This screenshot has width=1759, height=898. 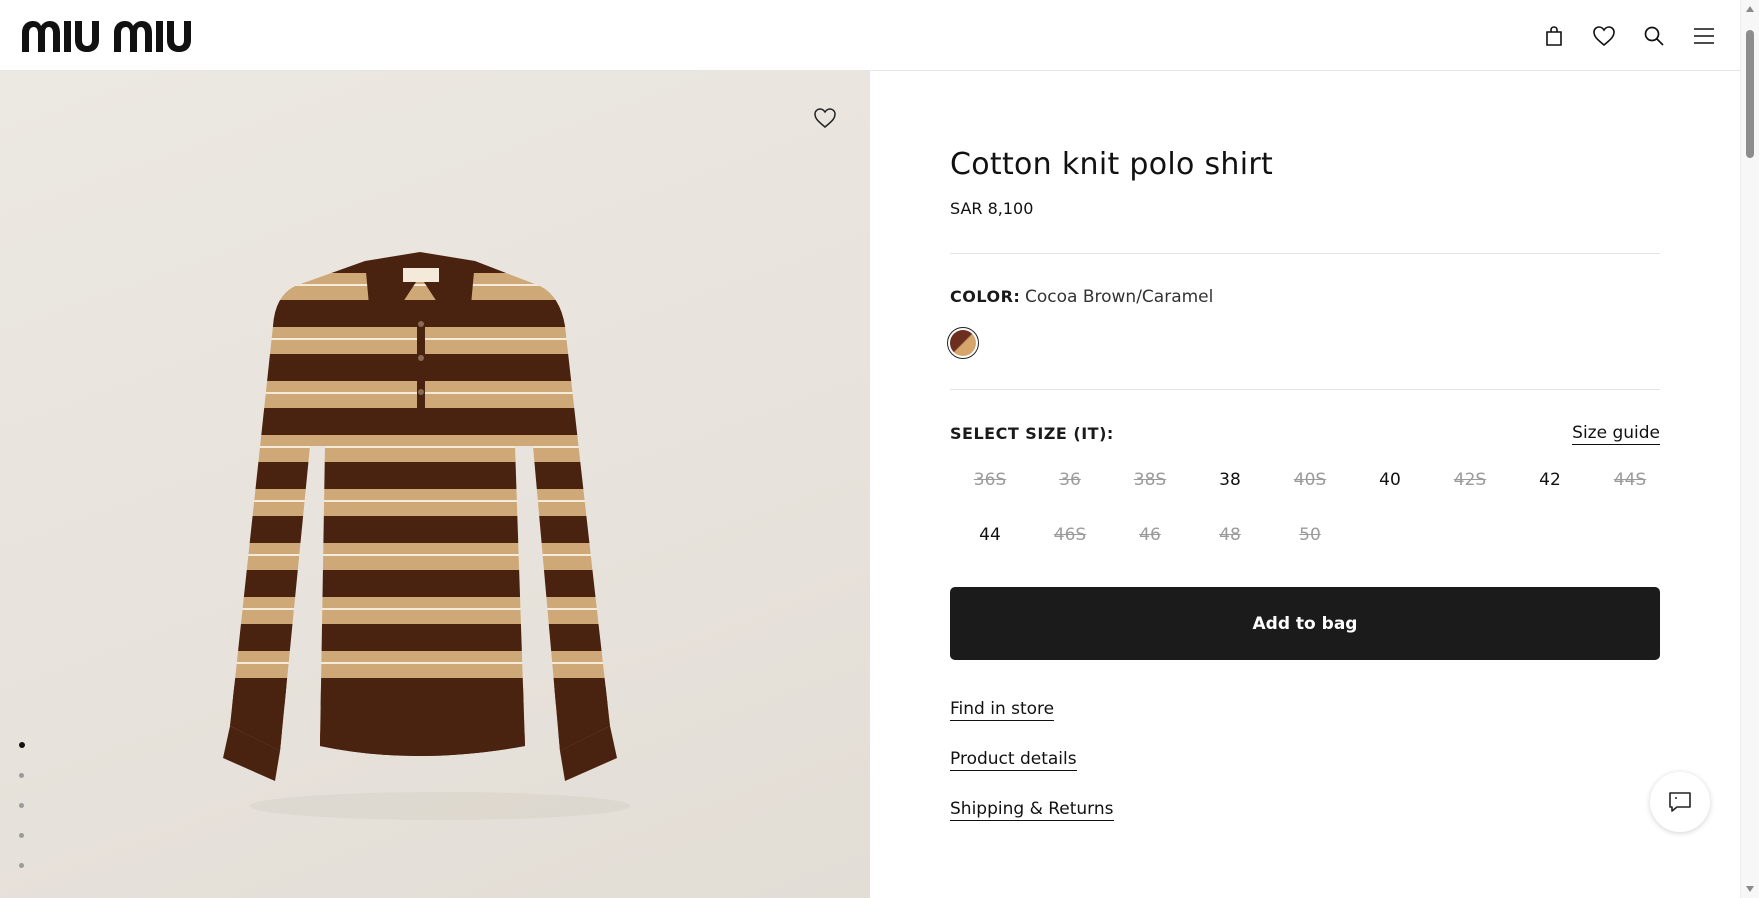 What do you see at coordinates (1013, 760) in the screenshot?
I see `product-details-link: Product details` at bounding box center [1013, 760].